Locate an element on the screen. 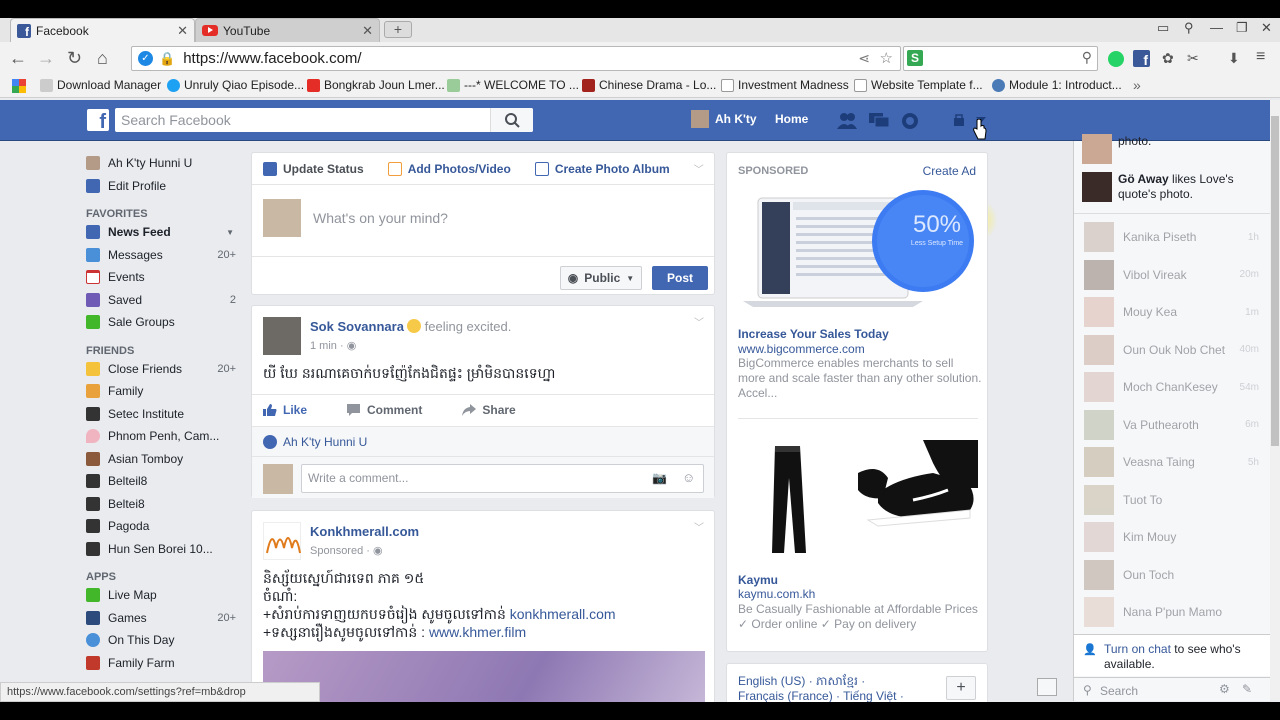  post-author: Sok Sovannara is located at coordinates (357, 326).